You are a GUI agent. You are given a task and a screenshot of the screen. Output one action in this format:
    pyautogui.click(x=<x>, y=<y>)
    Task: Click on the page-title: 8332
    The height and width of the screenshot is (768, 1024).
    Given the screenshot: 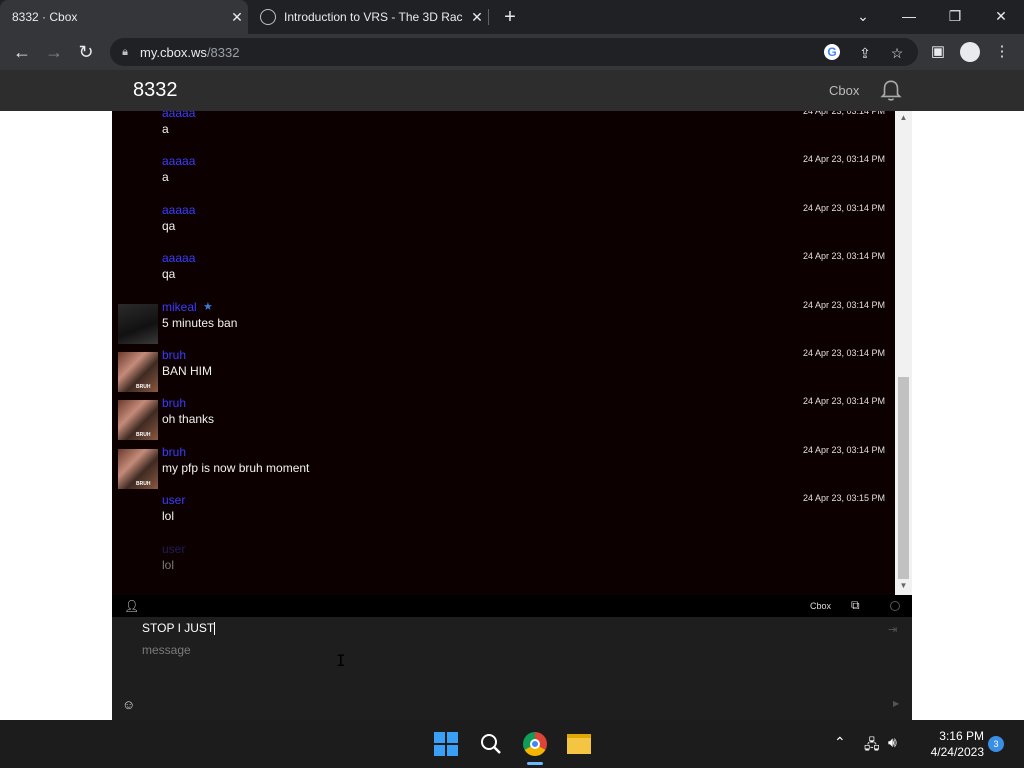 What is the action you would take?
    pyautogui.click(x=155, y=90)
    